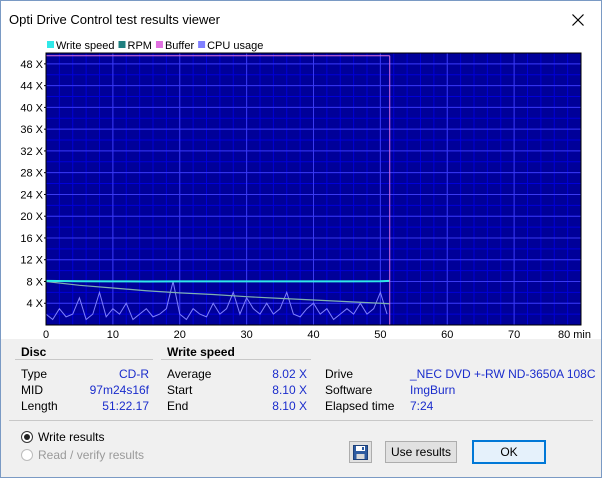  What do you see at coordinates (433, 390) in the screenshot?
I see `software-value: ImgBurn` at bounding box center [433, 390].